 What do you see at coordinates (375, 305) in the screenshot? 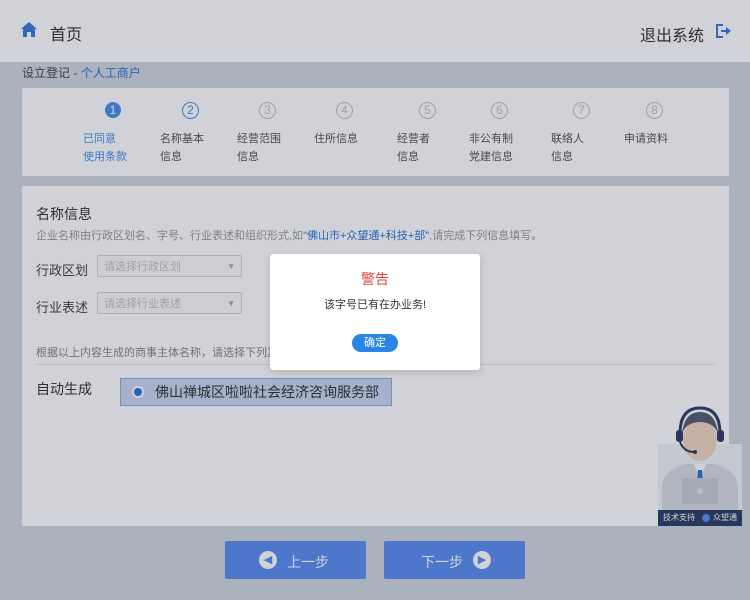
I see `dialog-message: 该字号已有在办业务!` at bounding box center [375, 305].